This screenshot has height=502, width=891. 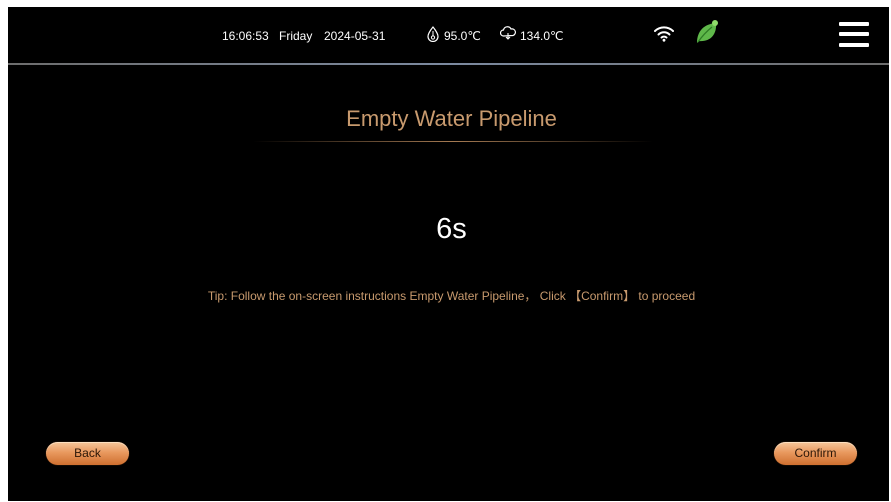 I want to click on water-temperature-reading: 95.0℃, so click(x=462, y=36).